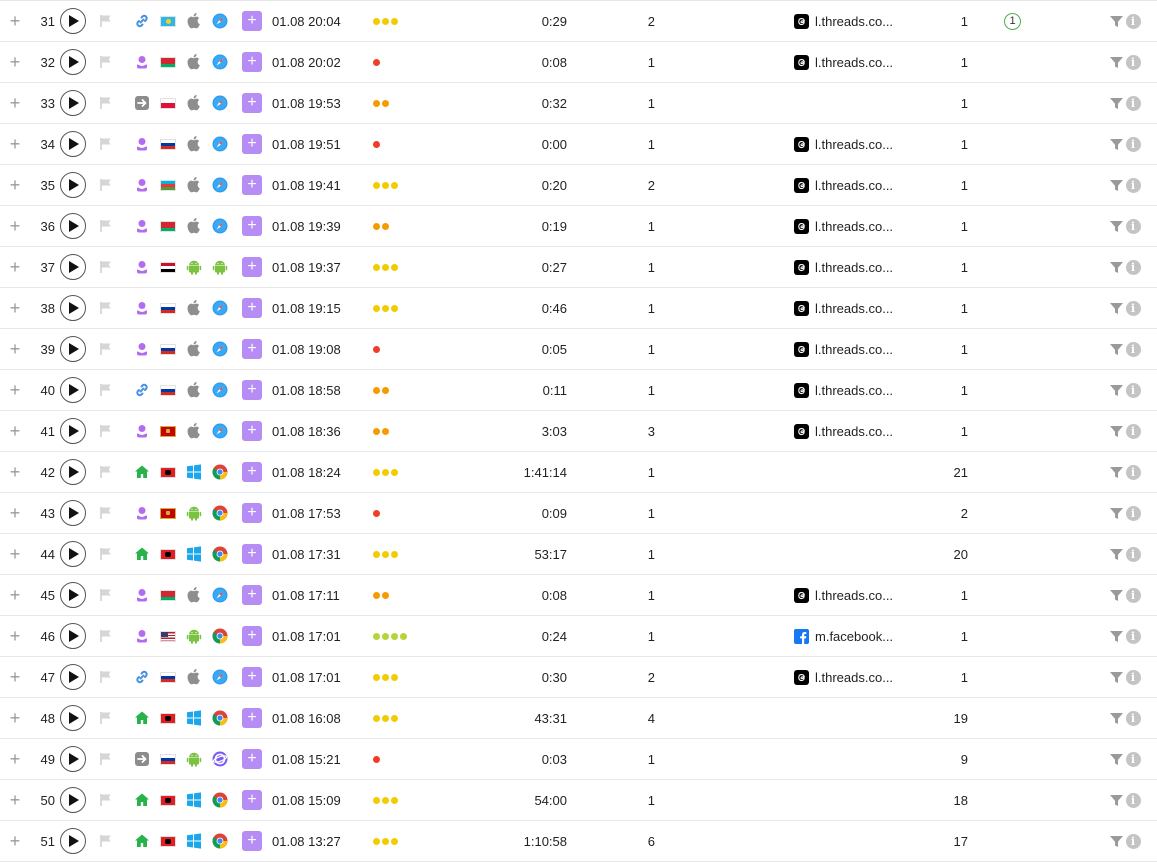 The image size is (1157, 862). I want to click on table-row: +32 +01.08 20:02 0:08 1 l.threads.co... 1 i, so click(578, 62).